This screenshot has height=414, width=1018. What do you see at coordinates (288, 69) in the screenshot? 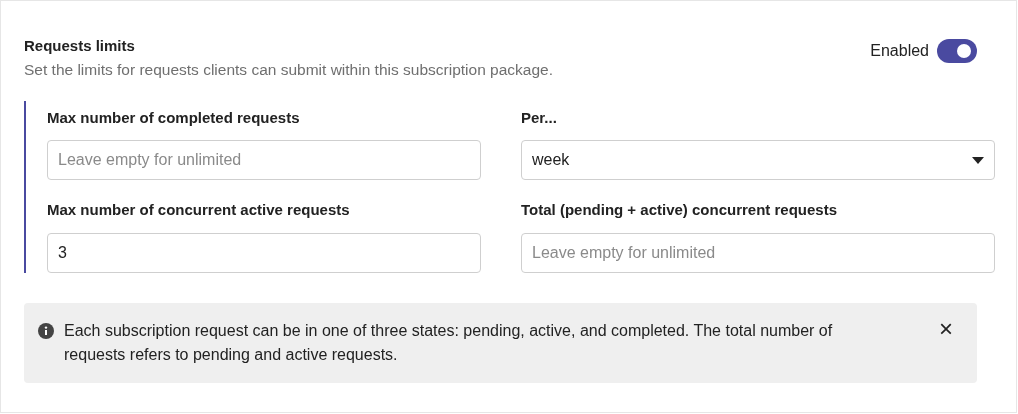
I see `section-description: Set the limits for requests clients can submit within this subscription package.` at bounding box center [288, 69].